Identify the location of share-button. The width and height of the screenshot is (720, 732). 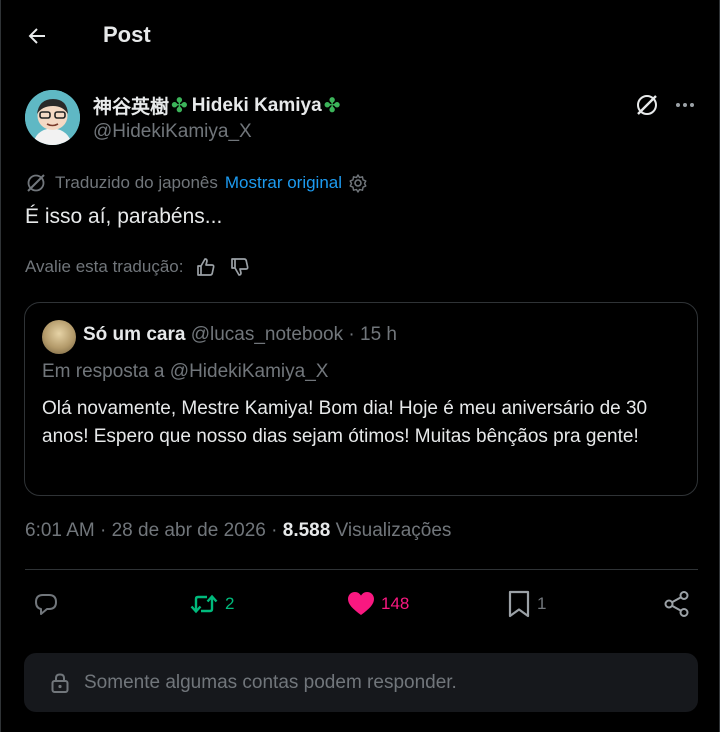
(677, 604).